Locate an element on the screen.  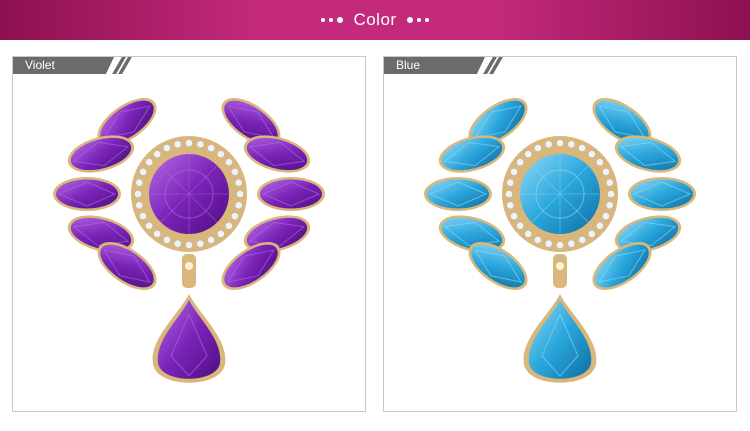
variant-label: Violet is located at coordinates (40, 65).